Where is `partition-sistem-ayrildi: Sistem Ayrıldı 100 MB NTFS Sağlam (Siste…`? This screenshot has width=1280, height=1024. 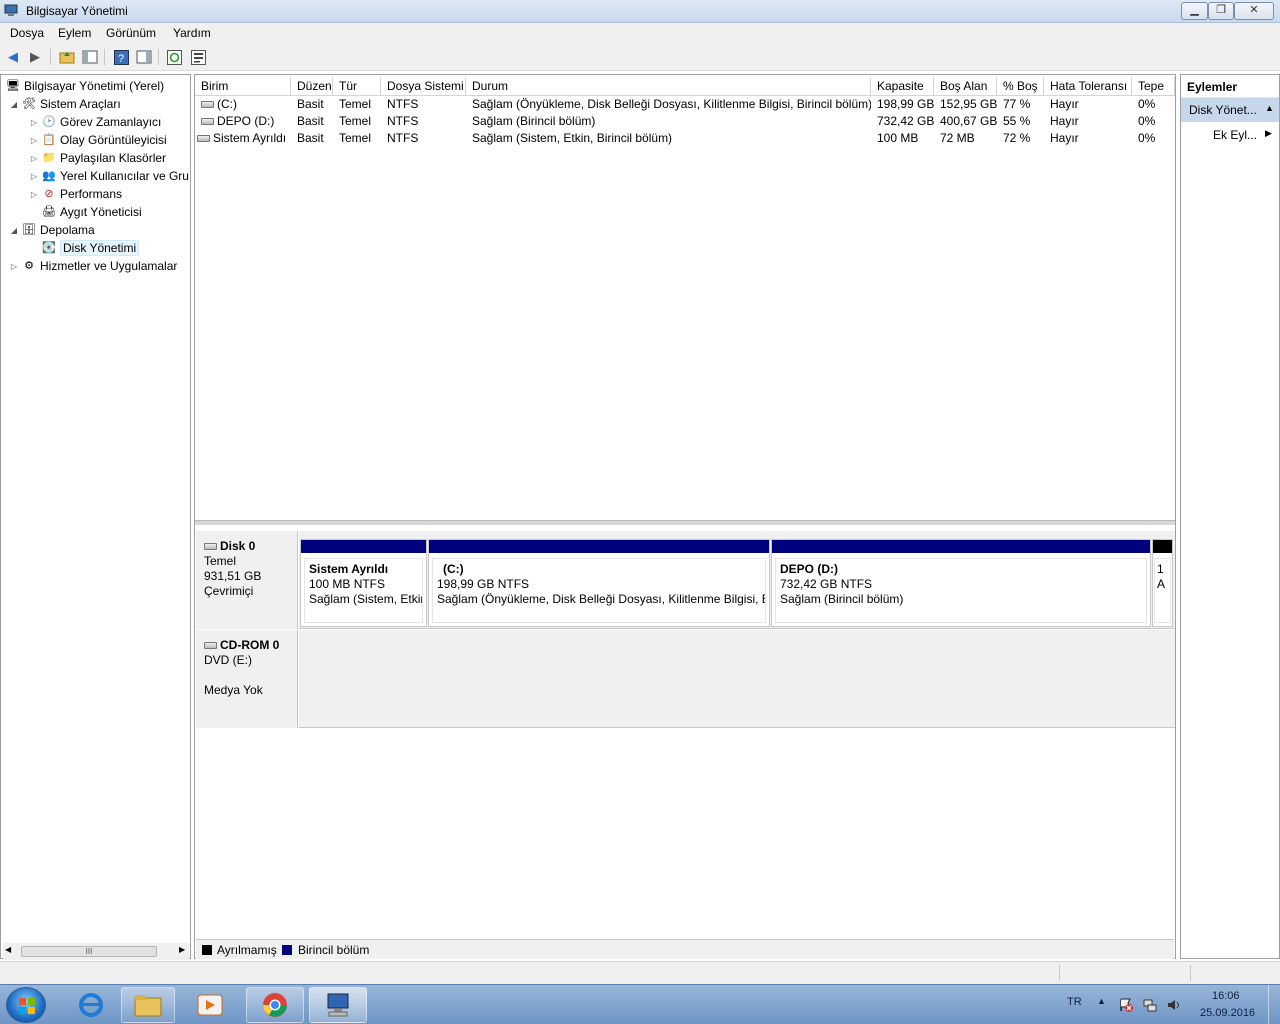
partition-sistem-ayrildi: Sistem Ayrıldı 100 MB NTFS Sağlam (Siste… is located at coordinates (363, 583).